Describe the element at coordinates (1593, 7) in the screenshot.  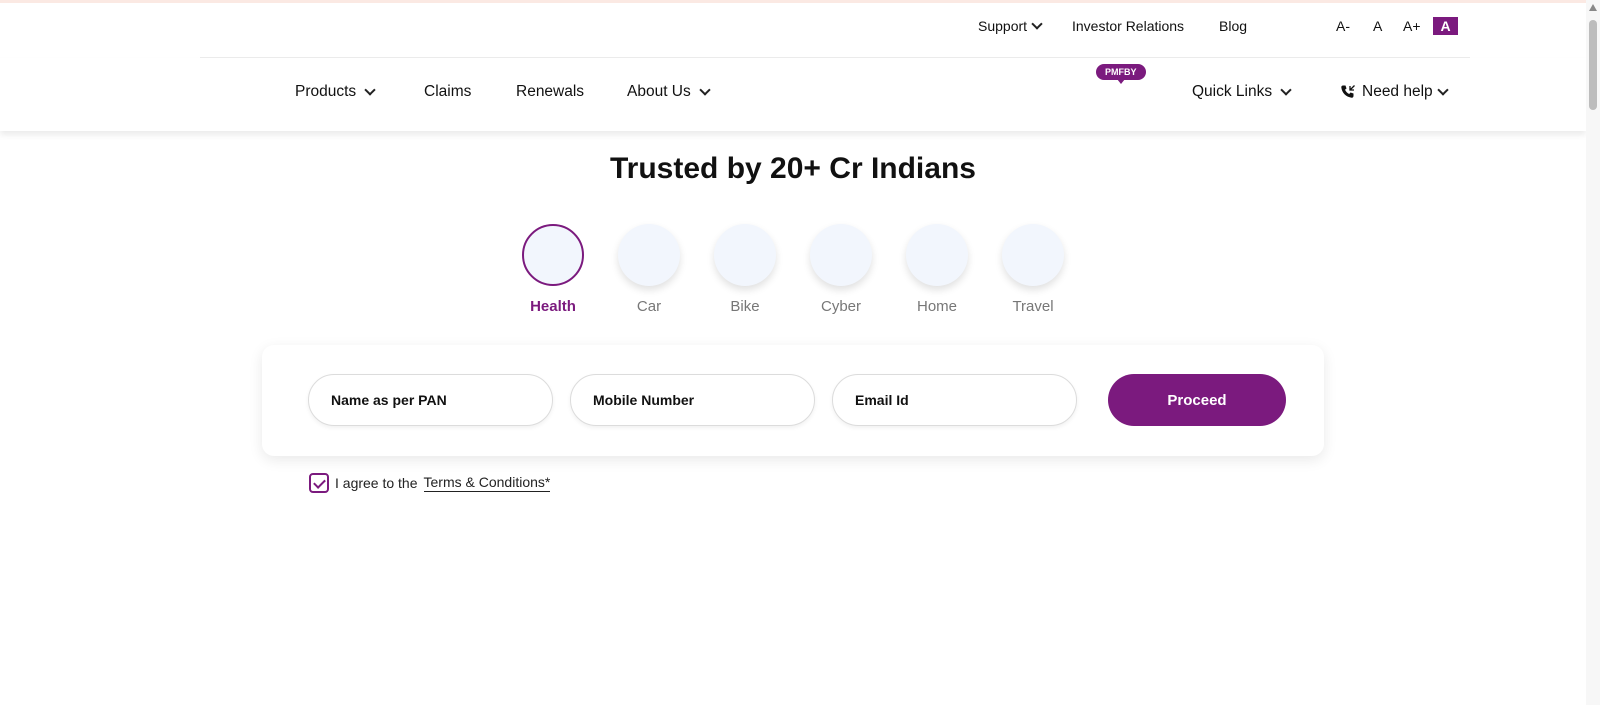
I see `scroll-up-arrow-icon` at that location.